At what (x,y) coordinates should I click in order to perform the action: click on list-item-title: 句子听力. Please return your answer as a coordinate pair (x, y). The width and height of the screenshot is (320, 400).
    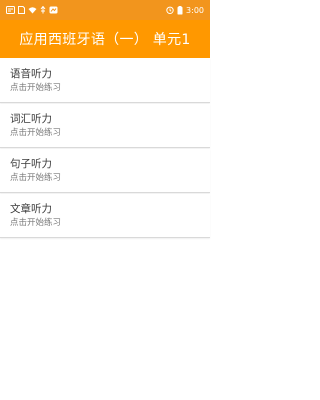
    Looking at the image, I should click on (31, 164).